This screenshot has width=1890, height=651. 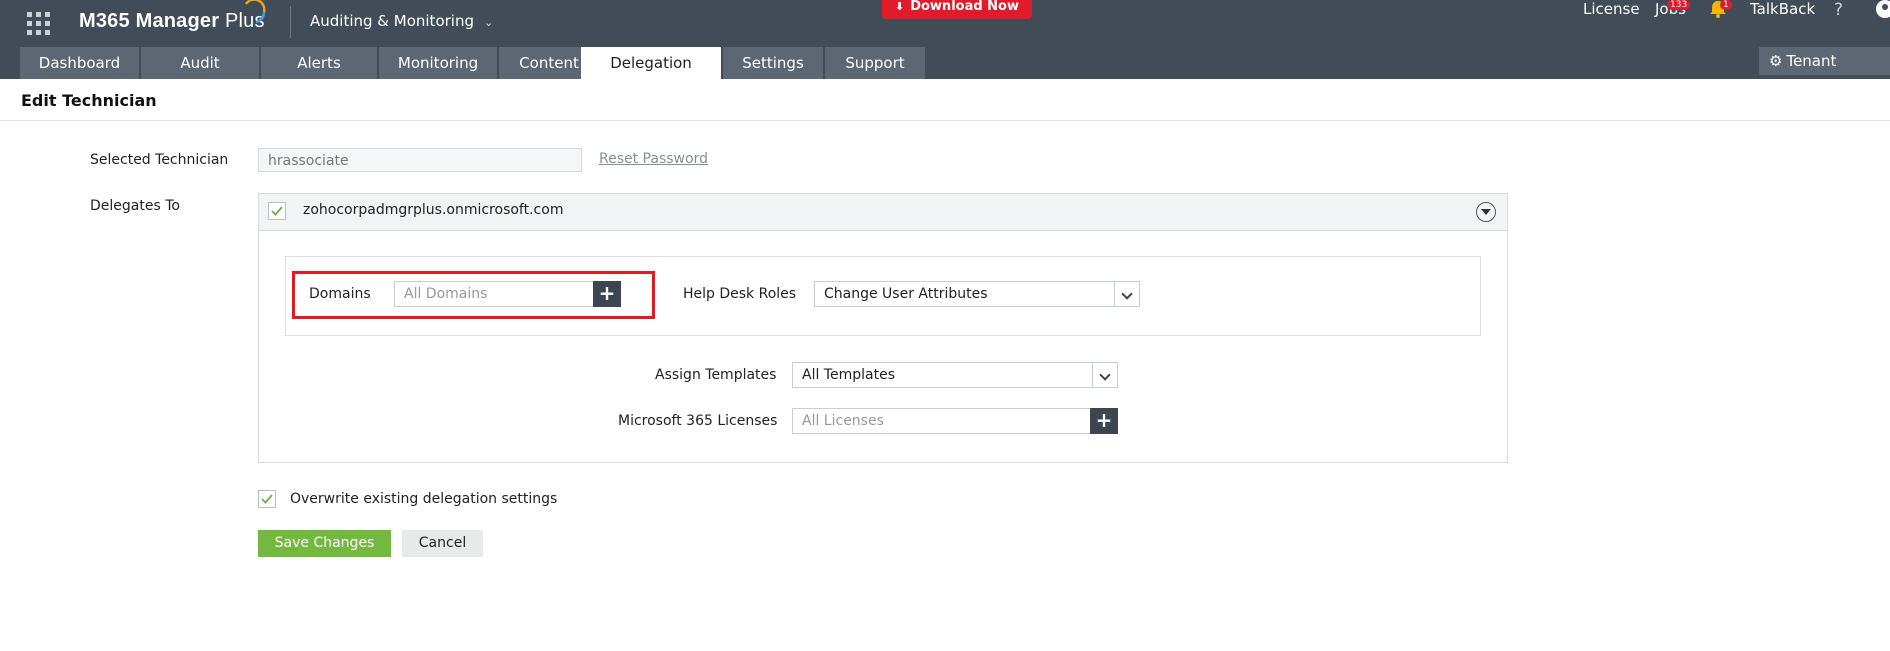 I want to click on download-now-button: ⬇ Download Now, so click(x=957, y=9).